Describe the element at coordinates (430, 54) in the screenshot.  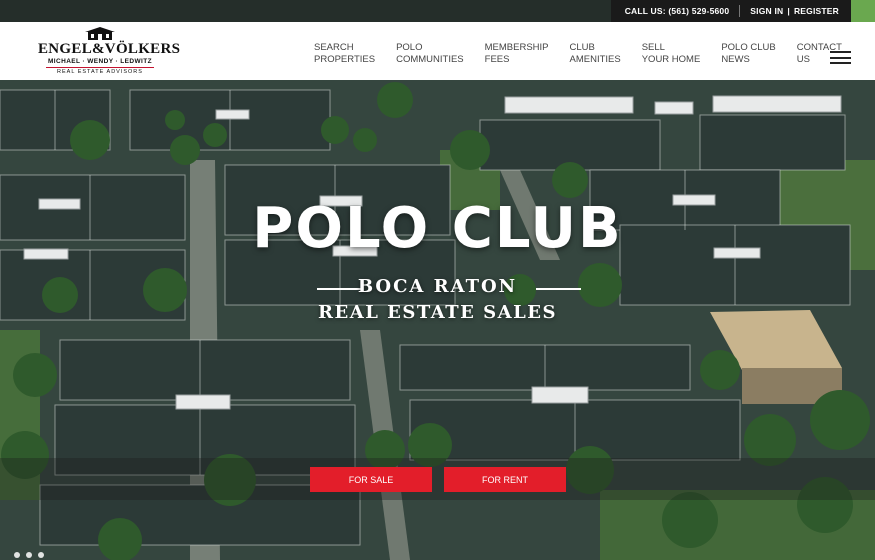
I see `nav-polo-communities: POLO COMMUNITIES` at that location.